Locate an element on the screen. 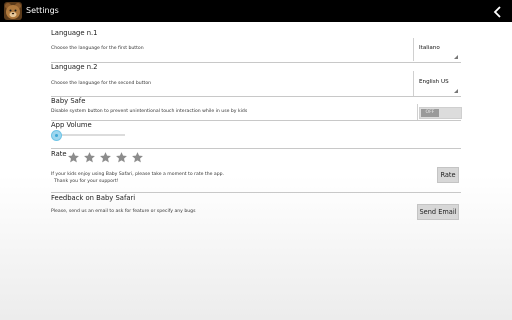 The image size is (512, 320). volume-slider-track is located at coordinates (91, 135).